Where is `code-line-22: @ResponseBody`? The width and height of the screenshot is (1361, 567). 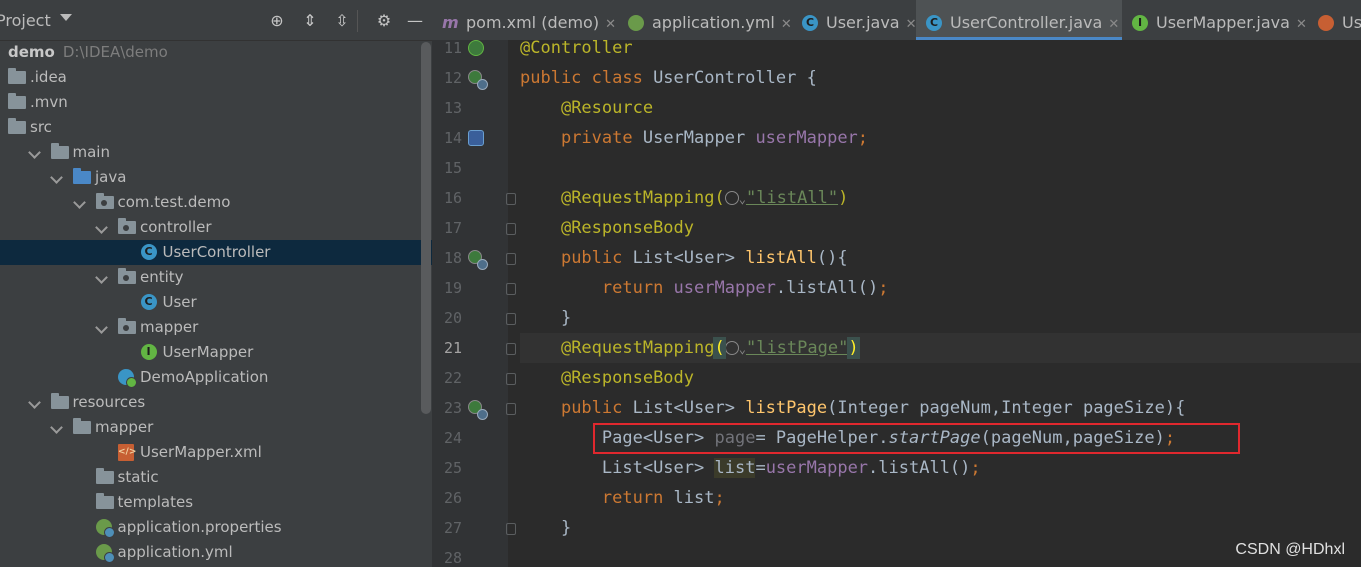
code-line-22: @ResponseBody is located at coordinates (940, 378).